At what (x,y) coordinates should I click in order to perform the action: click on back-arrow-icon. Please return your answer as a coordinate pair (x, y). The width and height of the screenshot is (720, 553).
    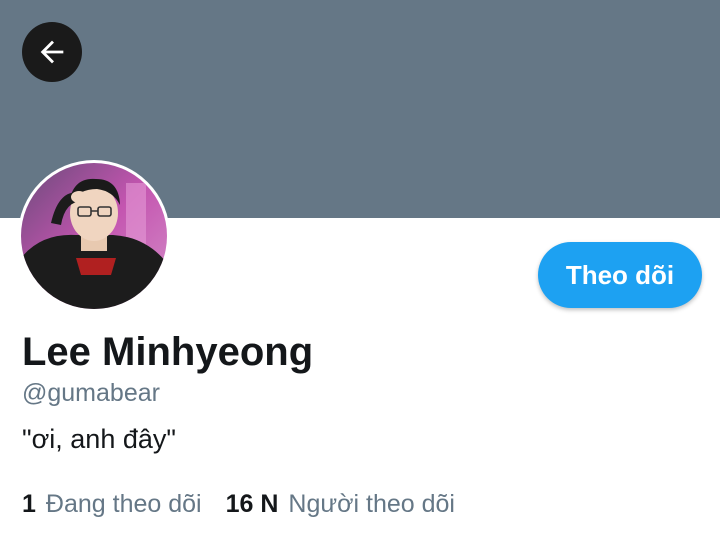
    Looking at the image, I should click on (52, 52).